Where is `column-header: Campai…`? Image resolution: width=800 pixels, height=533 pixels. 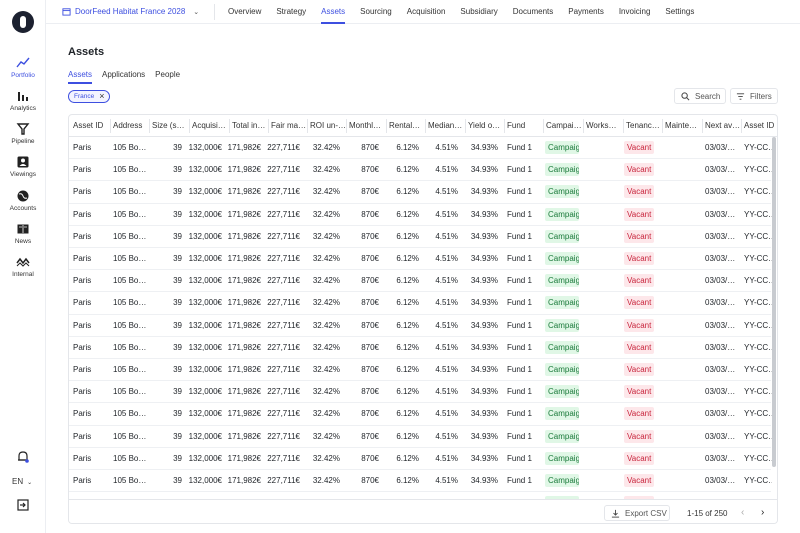 column-header: Campai… is located at coordinates (564, 125).